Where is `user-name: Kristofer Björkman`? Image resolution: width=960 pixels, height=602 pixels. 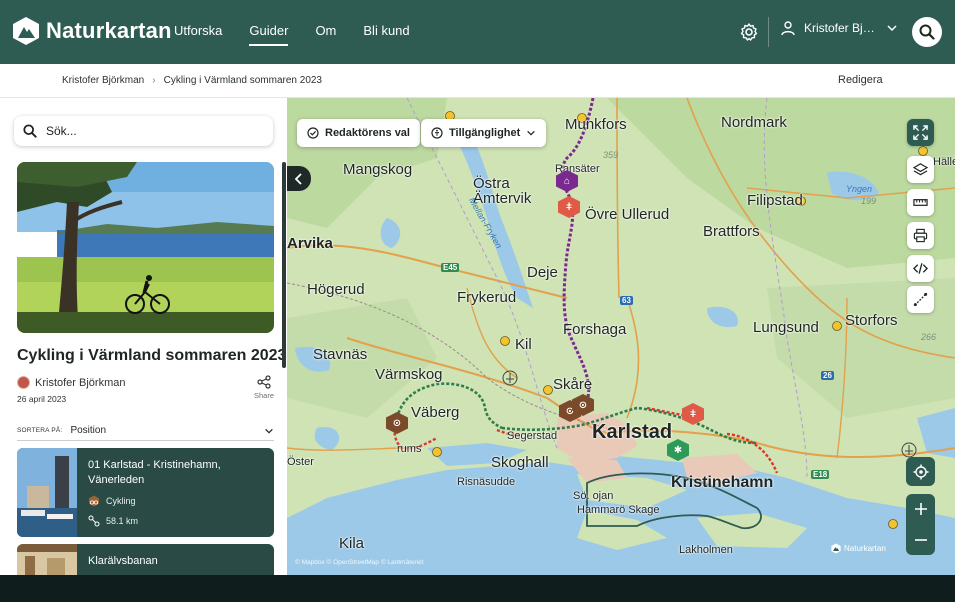
user-name: Kristofer Björkman is located at coordinates (841, 28).